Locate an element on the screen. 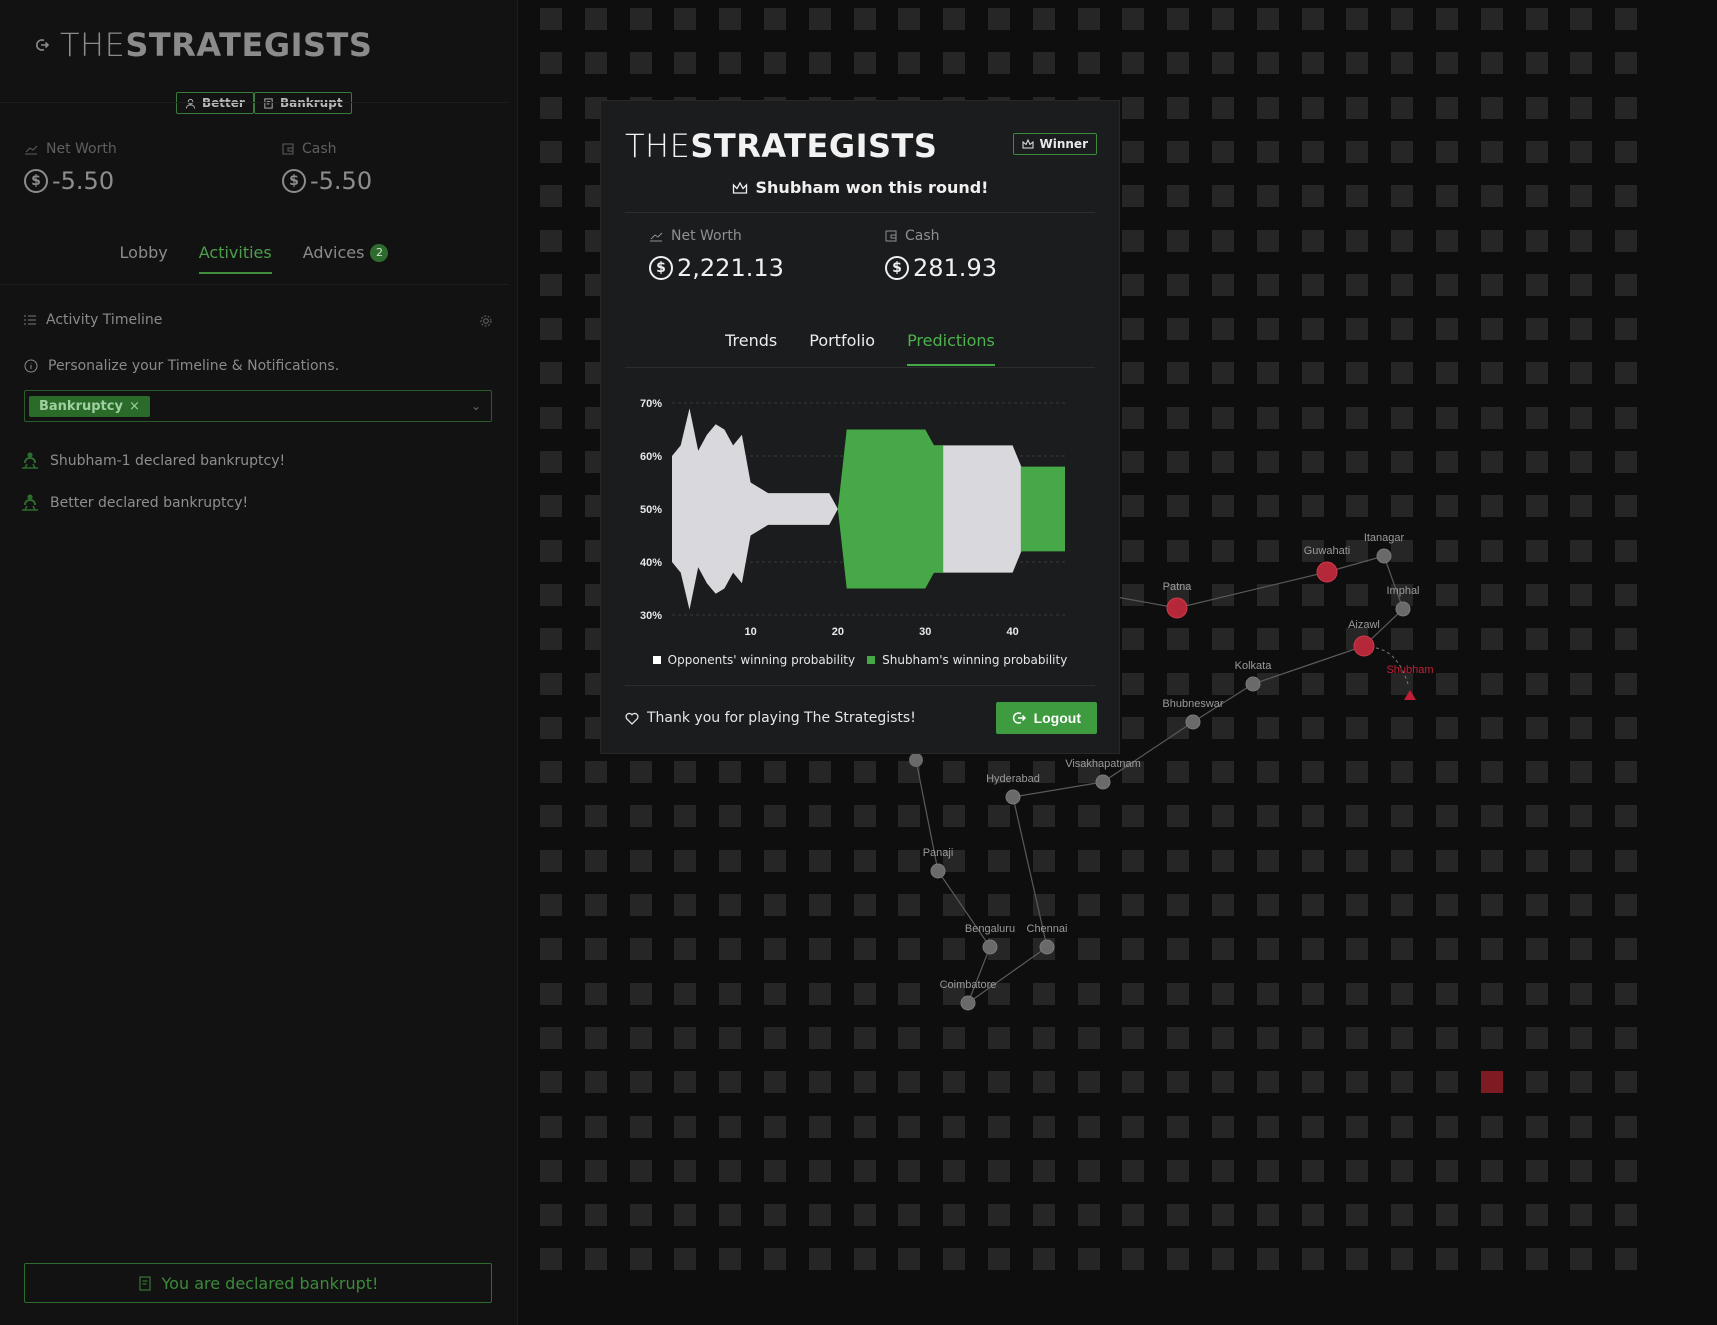  city-label: Bhubneswar is located at coordinates (1192, 704).